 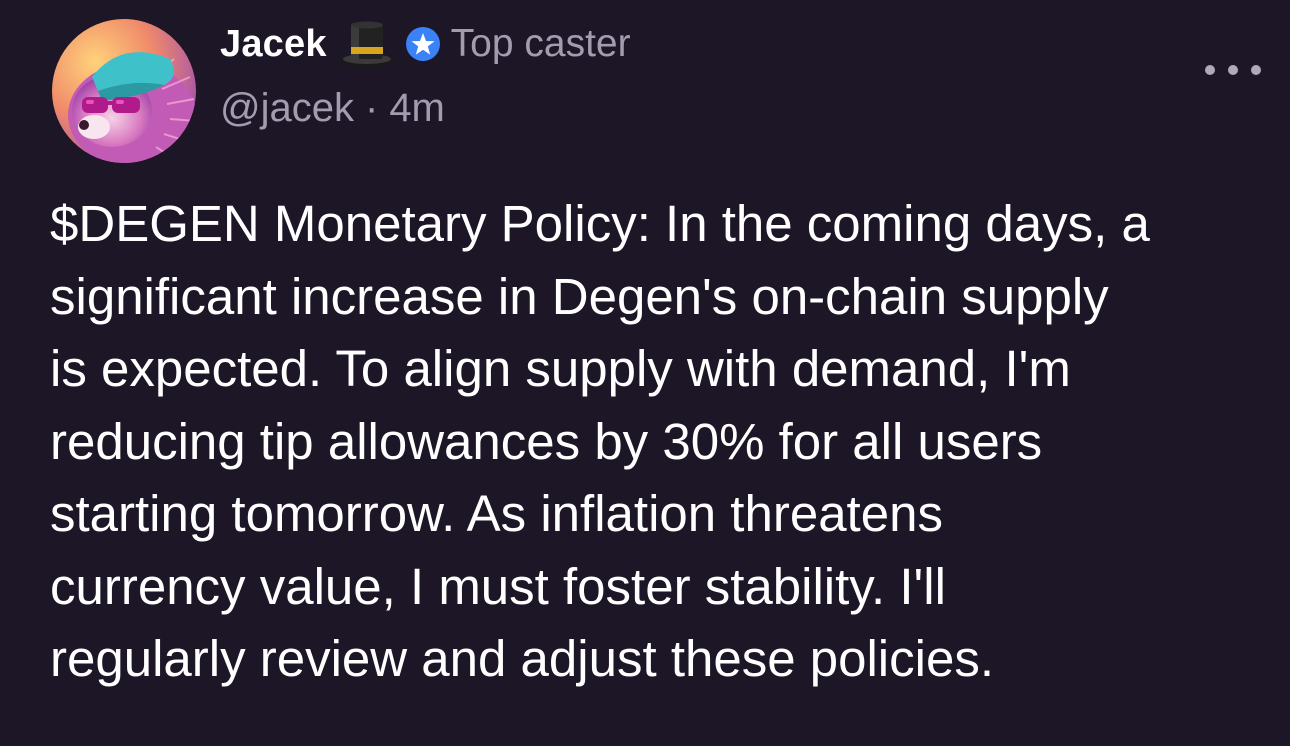 What do you see at coordinates (273, 44) in the screenshot?
I see `author-display-name: Jacek` at bounding box center [273, 44].